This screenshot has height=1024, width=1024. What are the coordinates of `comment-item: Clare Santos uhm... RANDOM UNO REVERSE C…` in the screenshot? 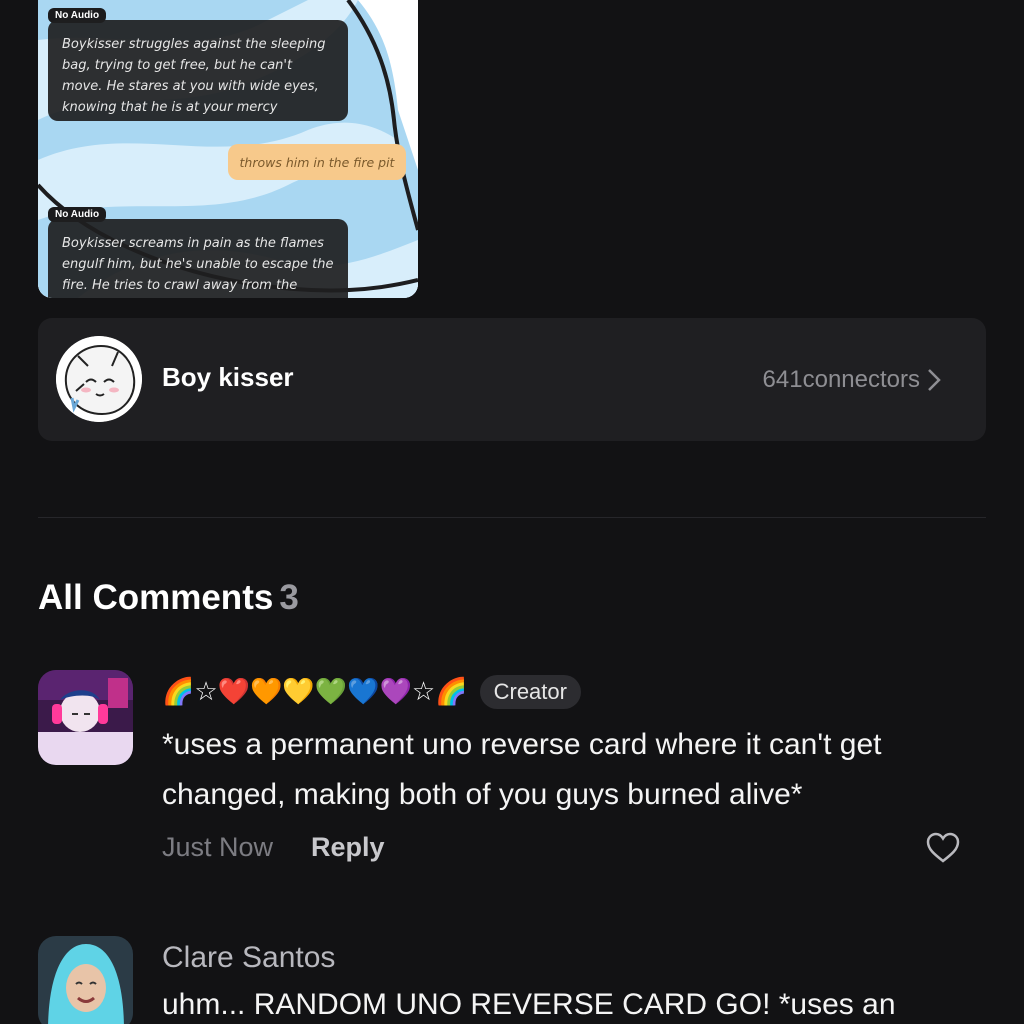 It's located at (512, 980).